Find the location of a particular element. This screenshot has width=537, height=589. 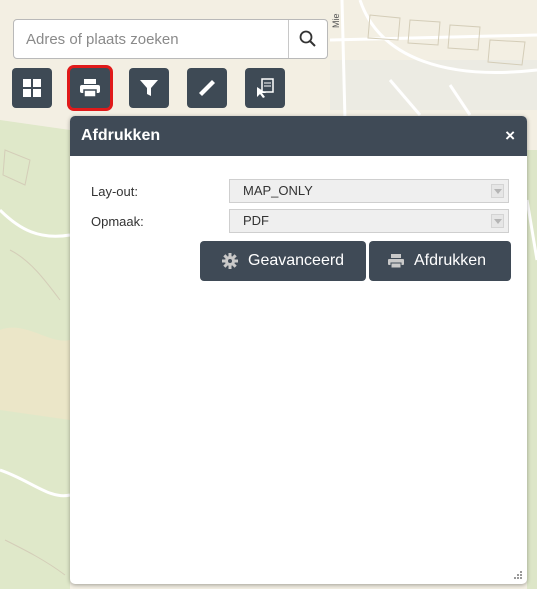

advanced-button-label: Geavanceerd is located at coordinates (296, 260).